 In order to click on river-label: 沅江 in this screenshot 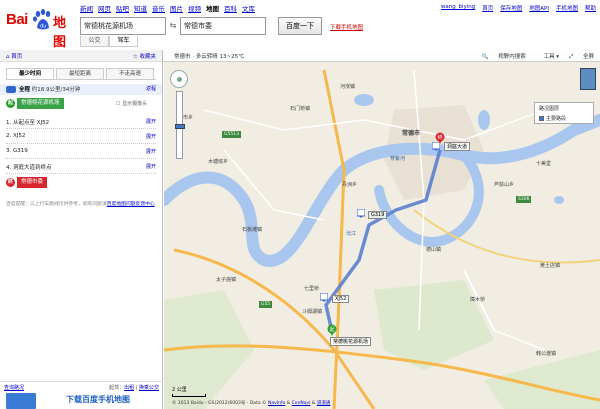, I will do `click(351, 234)`.